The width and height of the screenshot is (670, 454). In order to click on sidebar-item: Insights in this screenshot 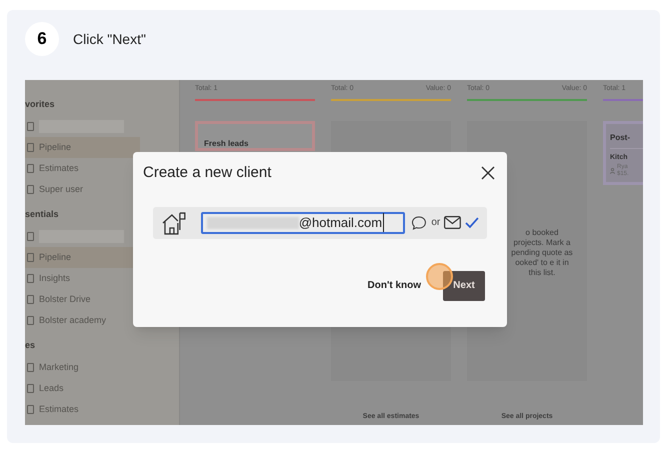, I will do `click(82, 278)`.